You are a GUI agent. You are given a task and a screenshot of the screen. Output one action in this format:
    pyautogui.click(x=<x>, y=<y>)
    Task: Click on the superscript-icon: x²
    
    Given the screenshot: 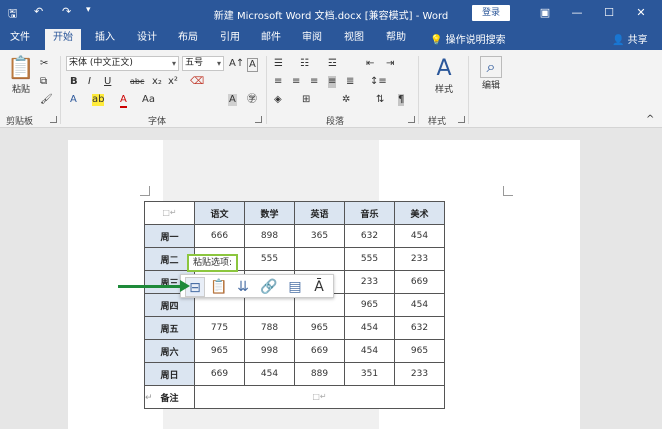 What is the action you would take?
    pyautogui.click(x=173, y=82)
    